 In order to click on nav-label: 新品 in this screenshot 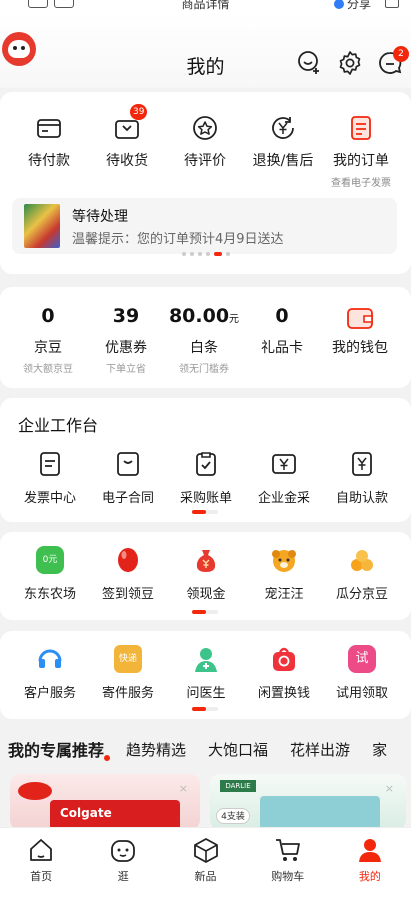, I will do `click(205, 876)`.